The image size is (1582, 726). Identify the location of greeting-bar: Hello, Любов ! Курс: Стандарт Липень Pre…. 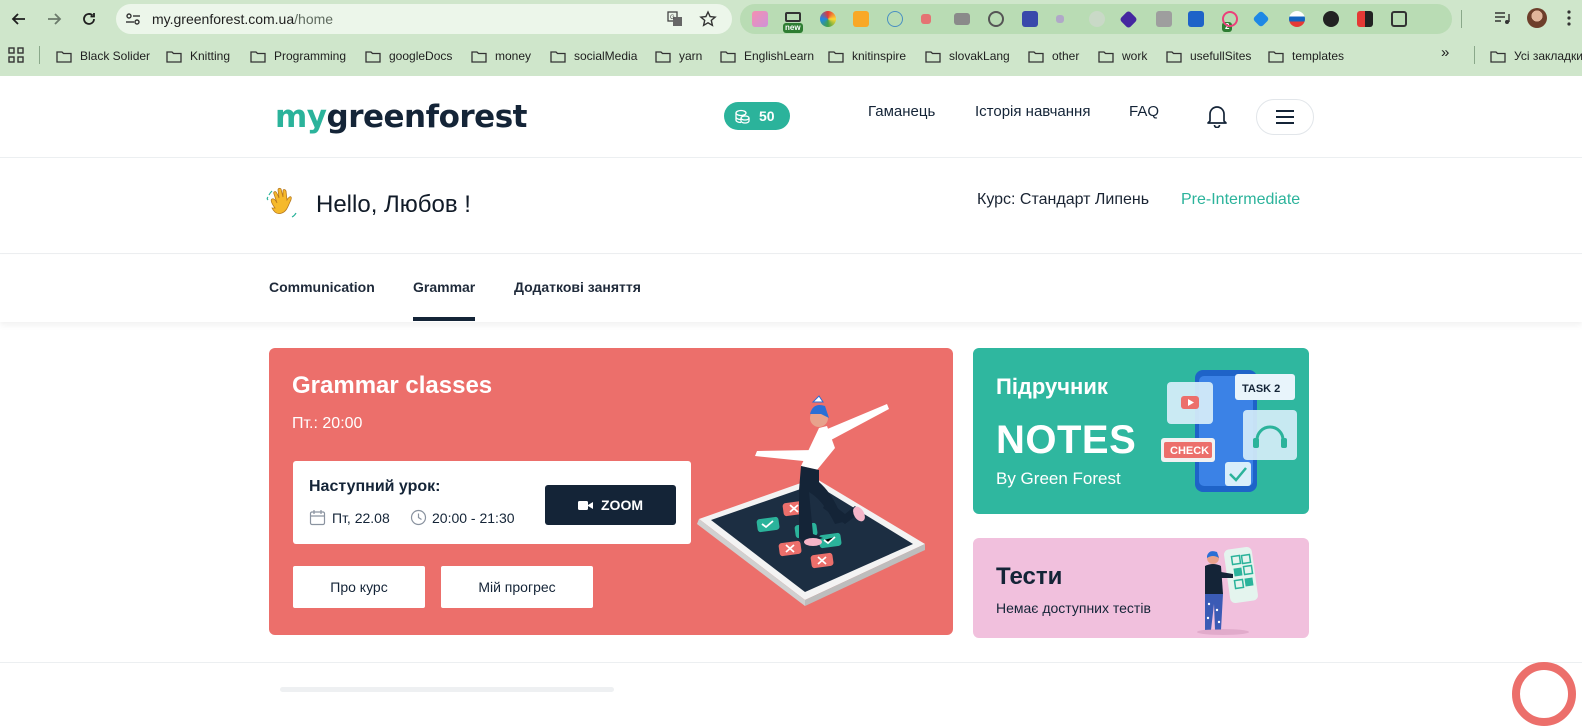
(791, 206).